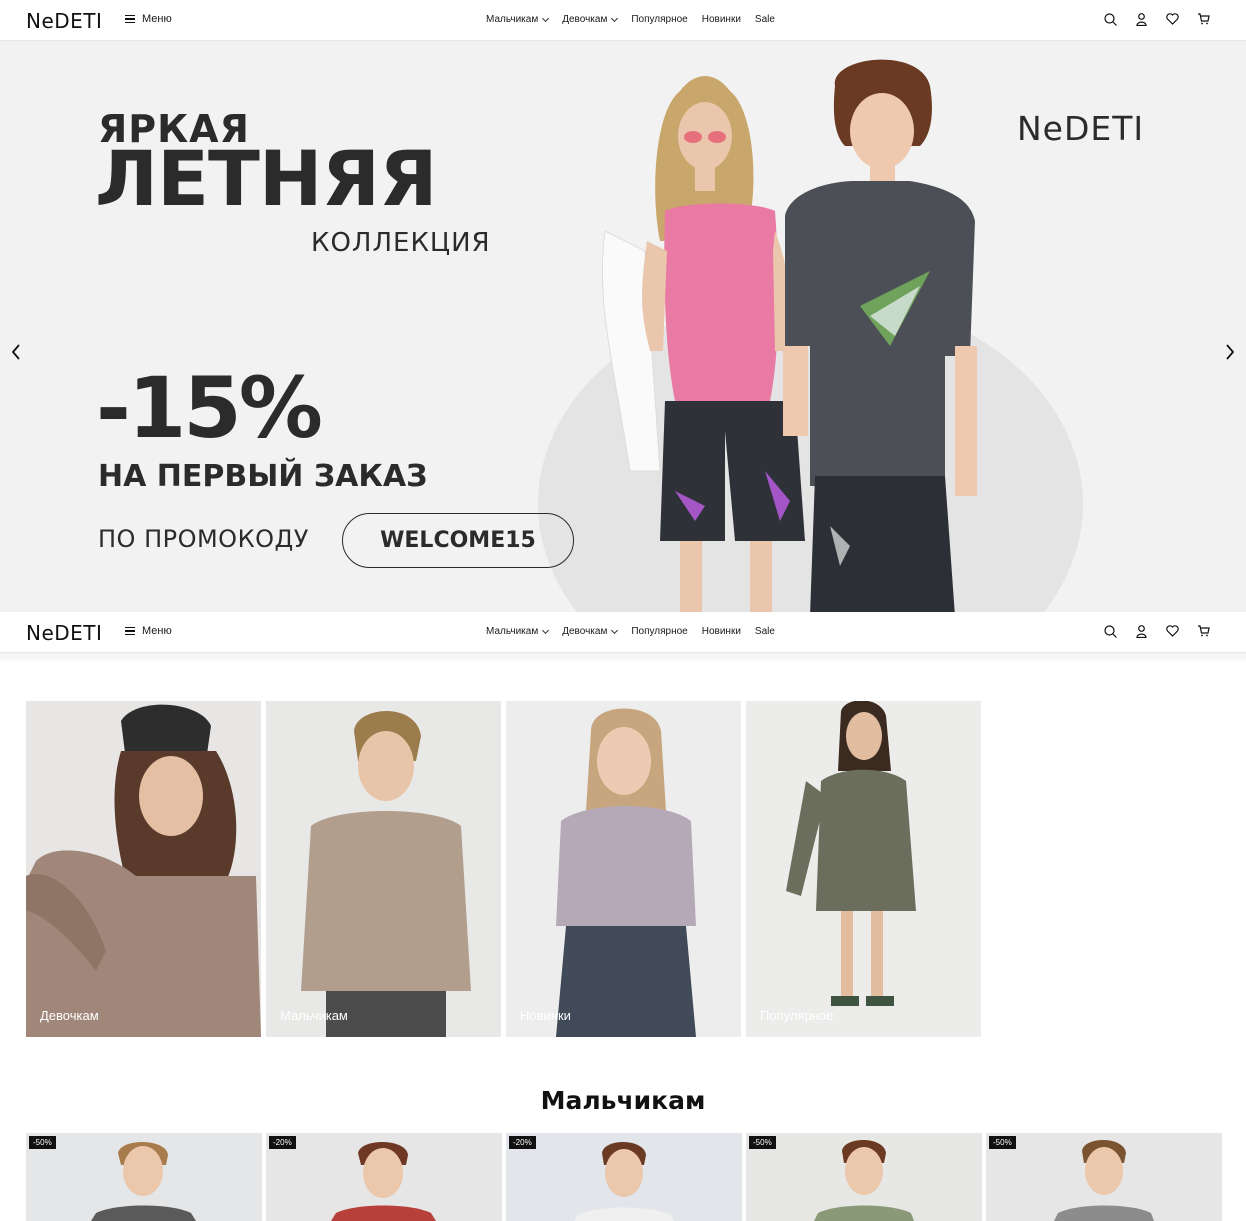  What do you see at coordinates (458, 540) in the screenshot?
I see `promo-code-badge: WELCOME15` at bounding box center [458, 540].